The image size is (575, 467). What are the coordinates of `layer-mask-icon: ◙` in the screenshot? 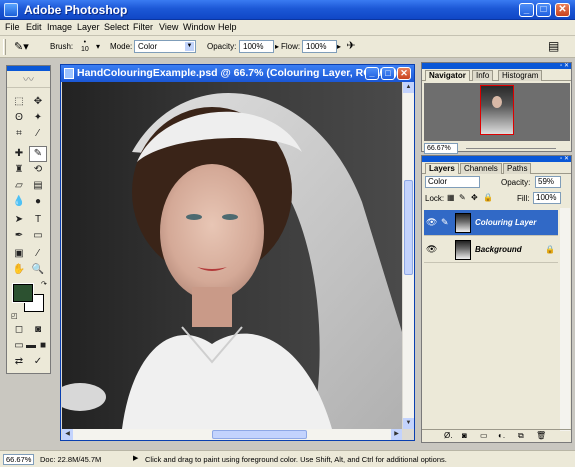 It's located at (464, 435).